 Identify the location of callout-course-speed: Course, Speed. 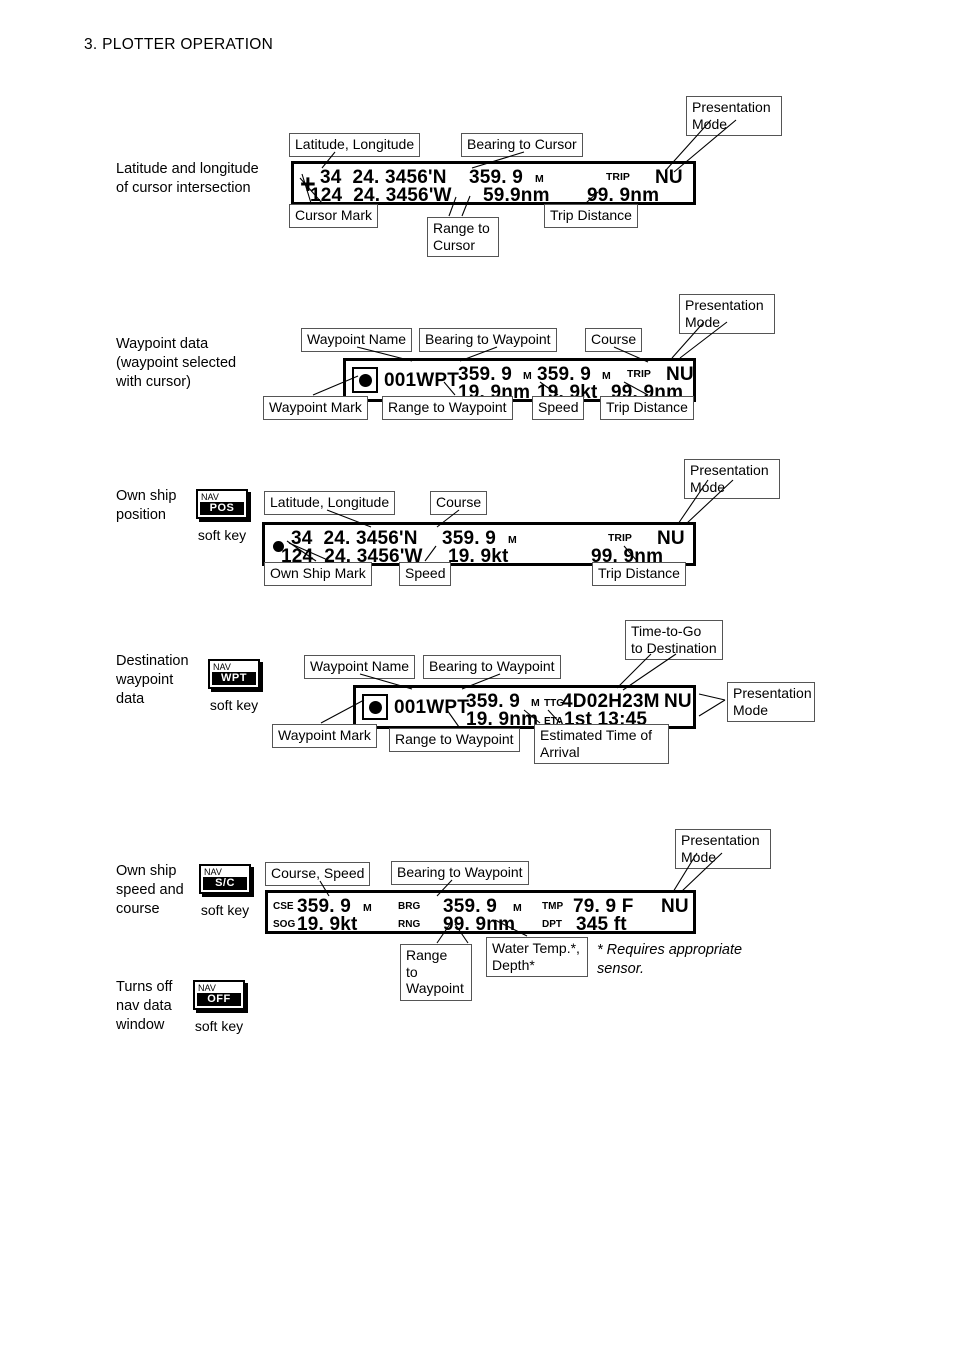
(318, 874).